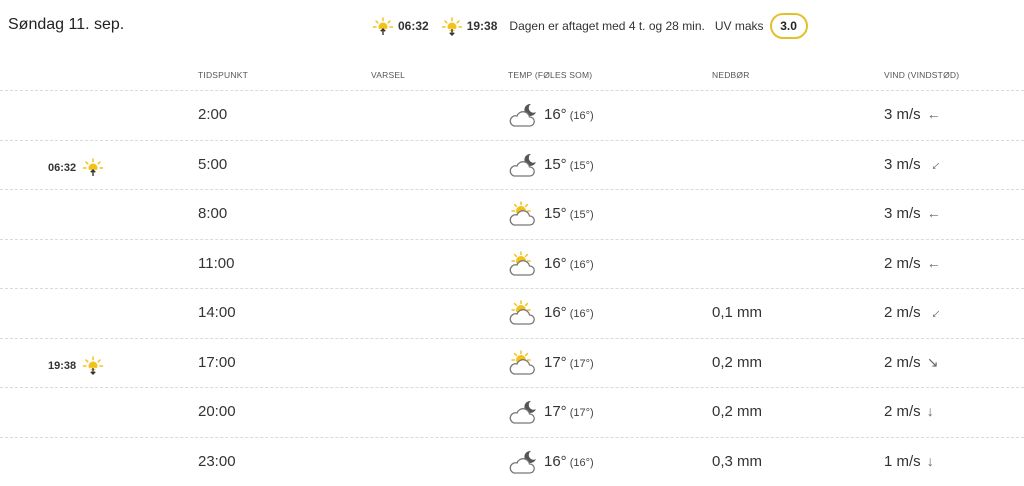  Describe the element at coordinates (212, 114) in the screenshot. I see `row-time: 2:00` at that location.